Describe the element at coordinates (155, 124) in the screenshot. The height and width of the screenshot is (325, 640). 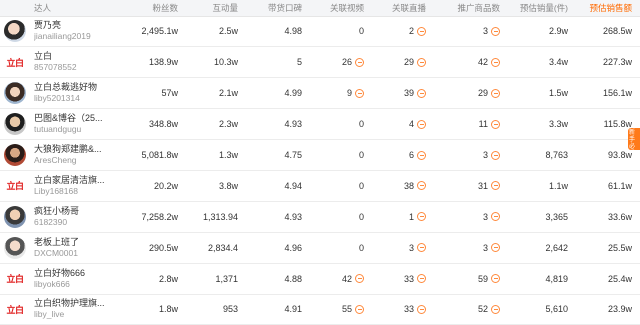
I see `fans-cell: 348.8w` at that location.